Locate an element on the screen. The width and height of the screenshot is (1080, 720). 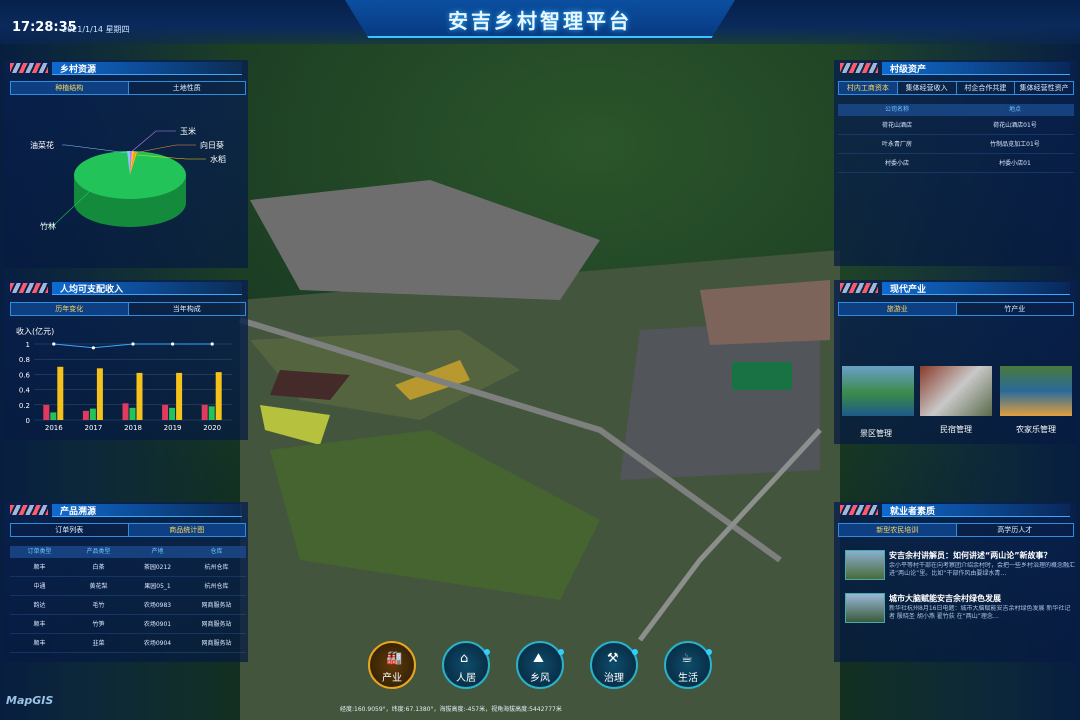
tab-business-capital: 村内工商资本 is located at coordinates (868, 88).